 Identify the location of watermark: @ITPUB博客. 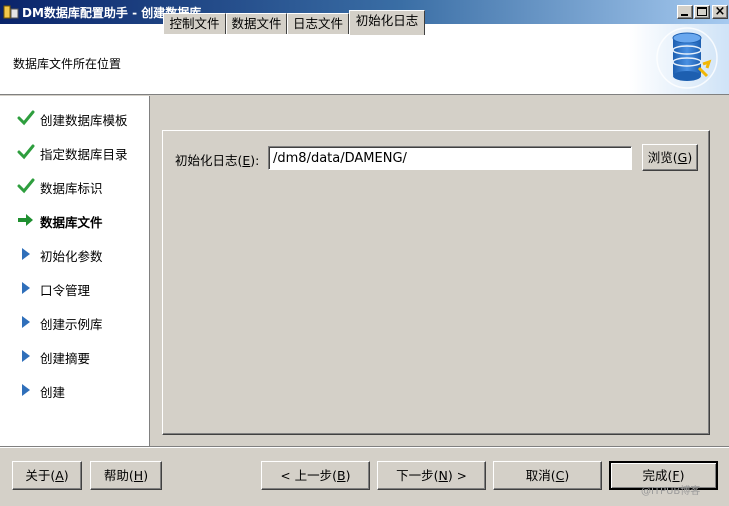
(671, 491).